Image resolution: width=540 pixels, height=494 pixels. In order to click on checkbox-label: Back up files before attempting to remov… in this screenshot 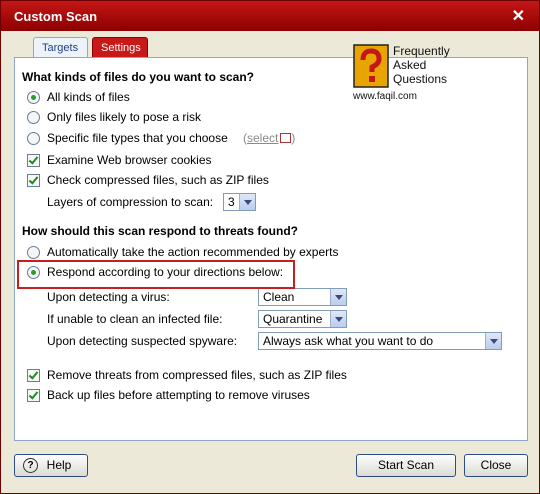, I will do `click(178, 395)`.